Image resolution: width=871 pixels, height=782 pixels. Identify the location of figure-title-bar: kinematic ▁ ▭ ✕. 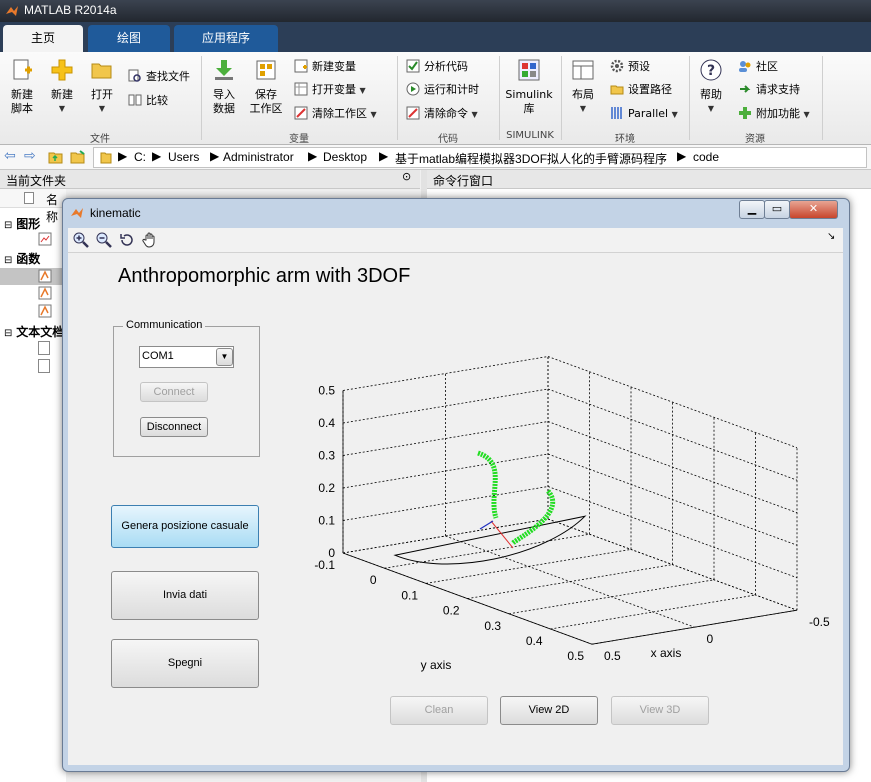
(456, 213).